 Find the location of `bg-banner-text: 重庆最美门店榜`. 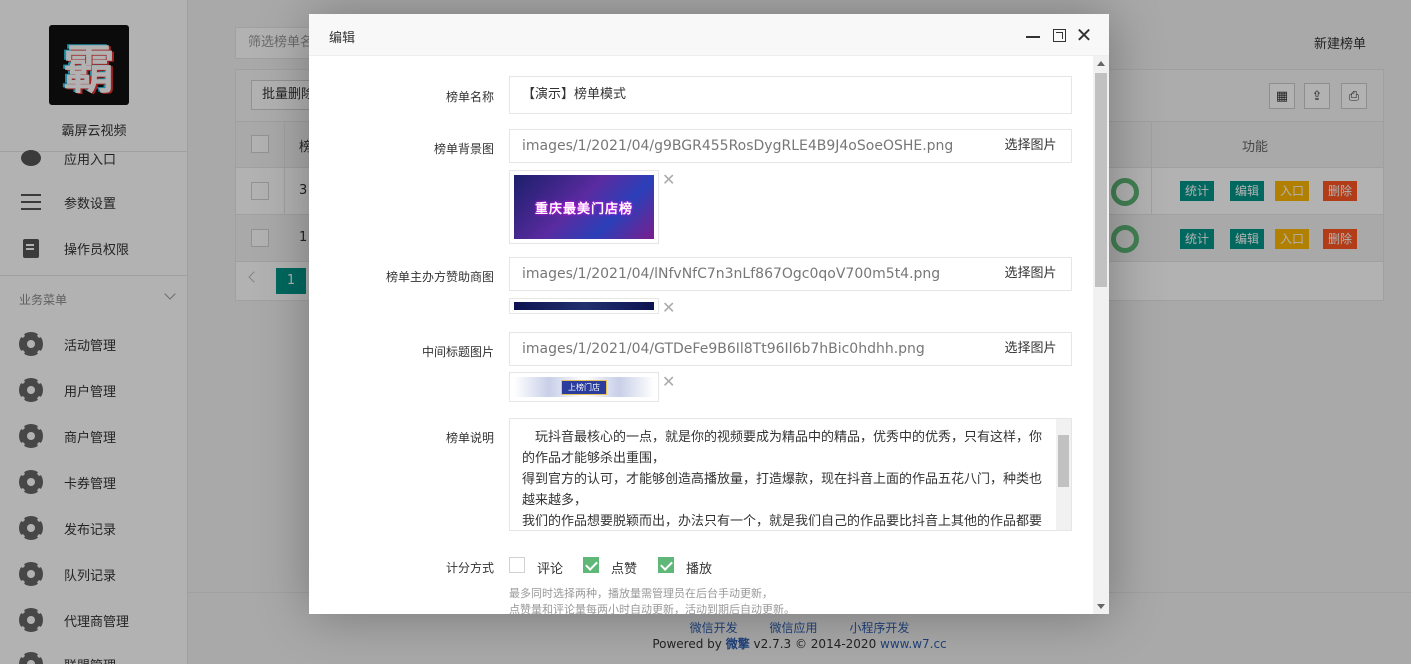

bg-banner-text: 重庆最美门店榜 is located at coordinates (583, 209).